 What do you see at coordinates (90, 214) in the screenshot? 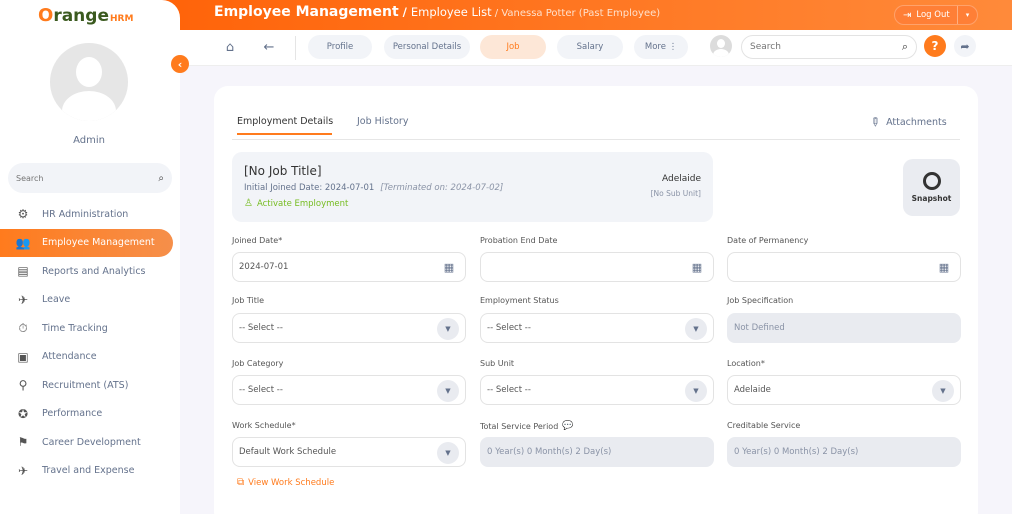
I see `sidebar-item-hr-administration: ⚙ HR Administration` at bounding box center [90, 214].